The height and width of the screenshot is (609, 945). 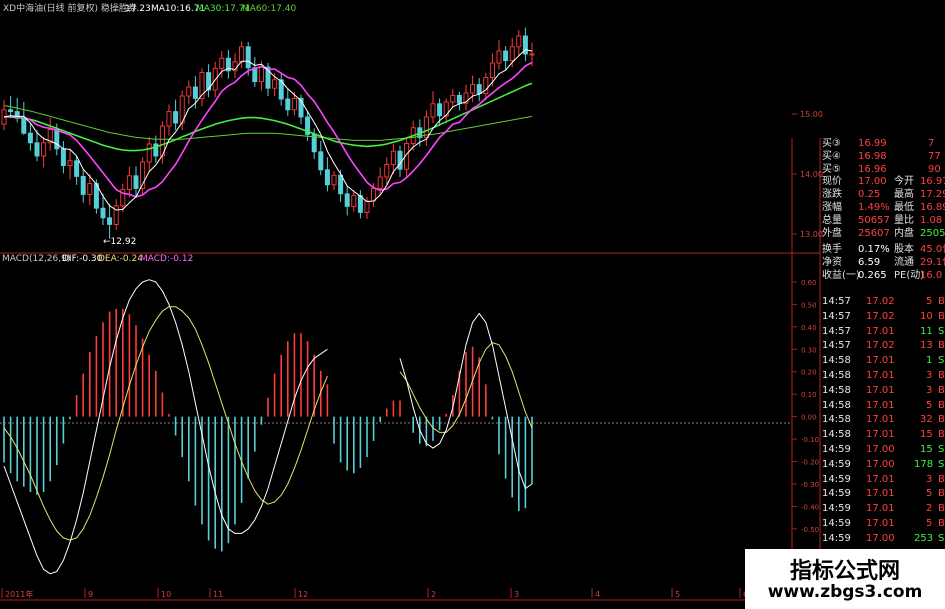 What do you see at coordinates (831, 143) in the screenshot?
I see `quote-label: 买③` at bounding box center [831, 143].